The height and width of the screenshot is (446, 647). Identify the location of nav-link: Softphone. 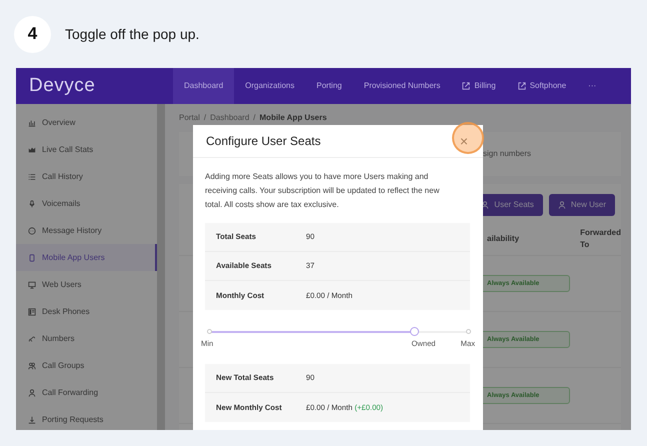
(542, 86).